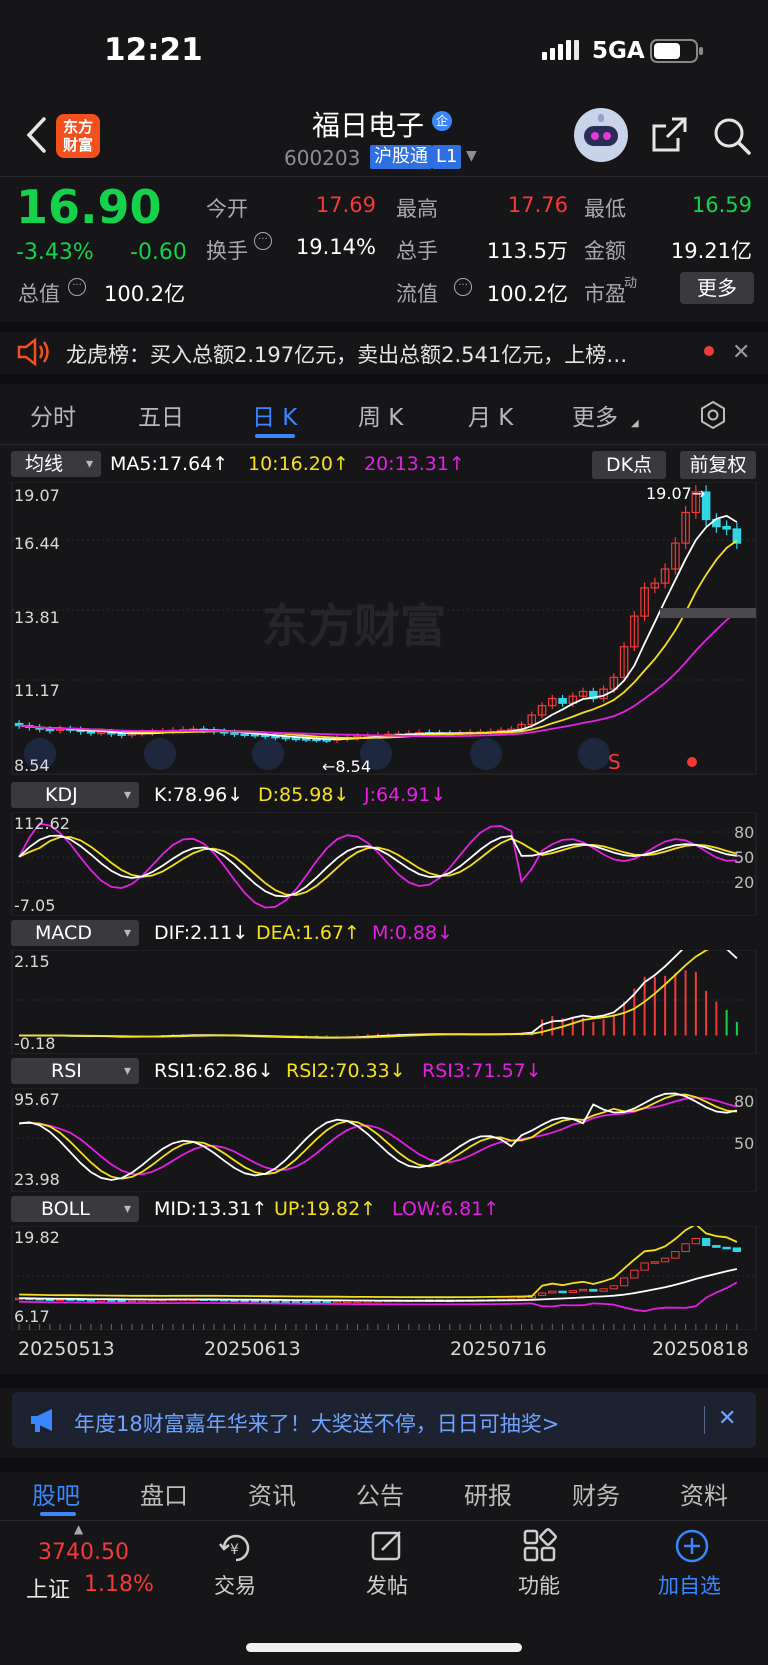 Image resolution: width=768 pixels, height=1665 pixels. I want to click on rsi-level-80: 80, so click(744, 1101).